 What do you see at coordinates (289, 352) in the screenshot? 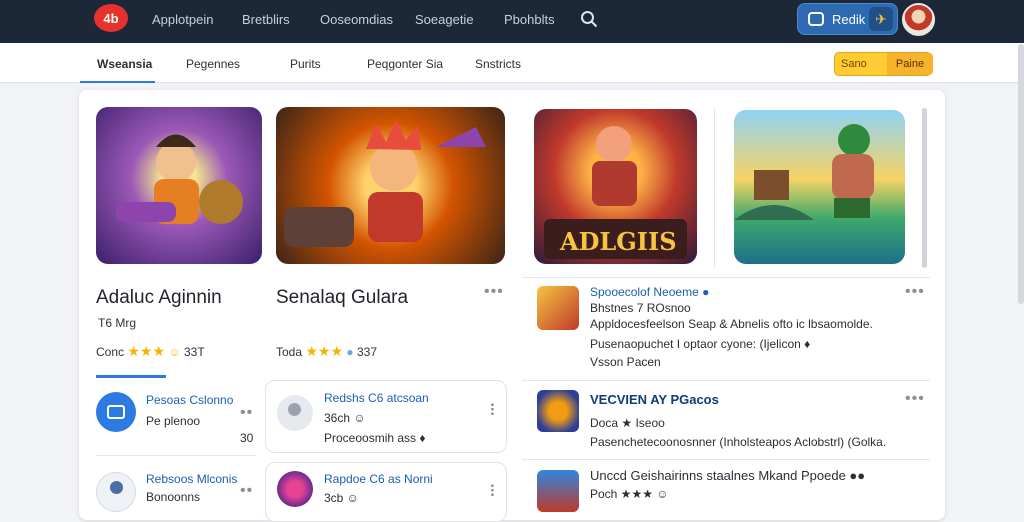
I see `rating-label-2: Toda` at bounding box center [289, 352].